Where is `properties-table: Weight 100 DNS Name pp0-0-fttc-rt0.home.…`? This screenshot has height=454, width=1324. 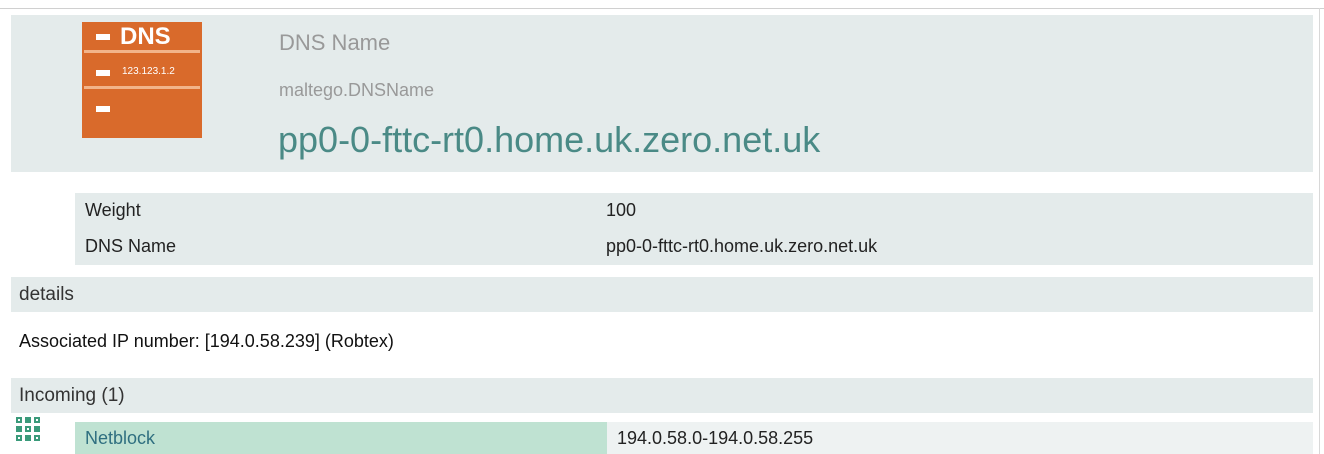 properties-table: Weight 100 DNS Name pp0-0-fttc-rt0.home.… is located at coordinates (694, 229).